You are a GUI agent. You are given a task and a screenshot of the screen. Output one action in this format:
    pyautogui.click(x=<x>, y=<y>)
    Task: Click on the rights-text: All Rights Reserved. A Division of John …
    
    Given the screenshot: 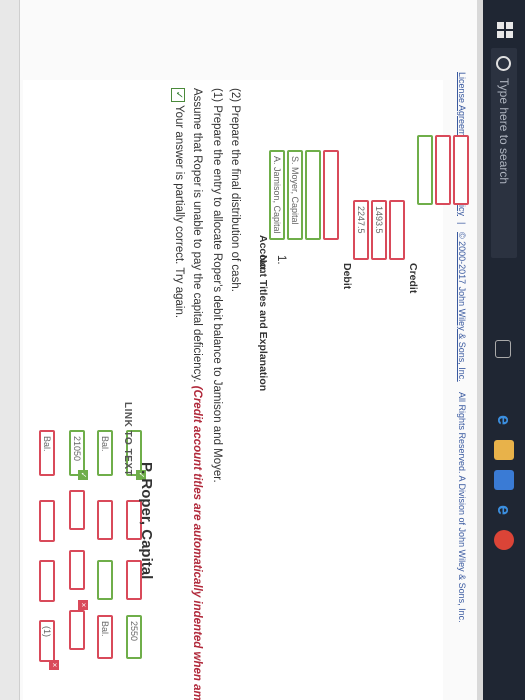 What is the action you would take?
    pyautogui.click(x=462, y=507)
    